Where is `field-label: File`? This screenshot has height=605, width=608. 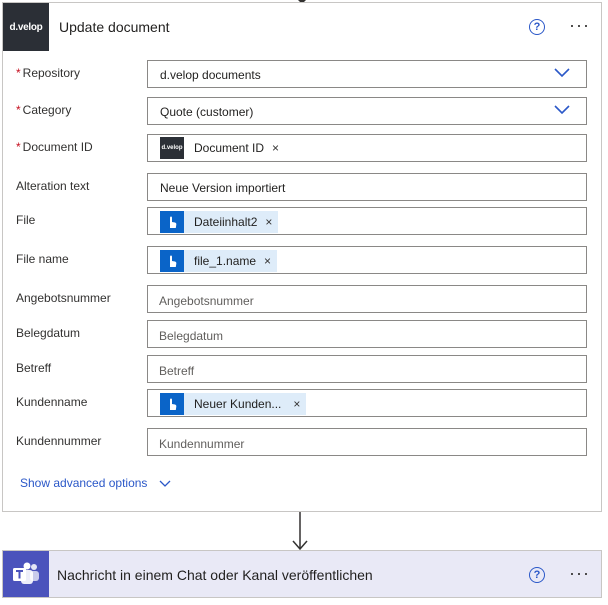
field-label: File is located at coordinates (26, 220).